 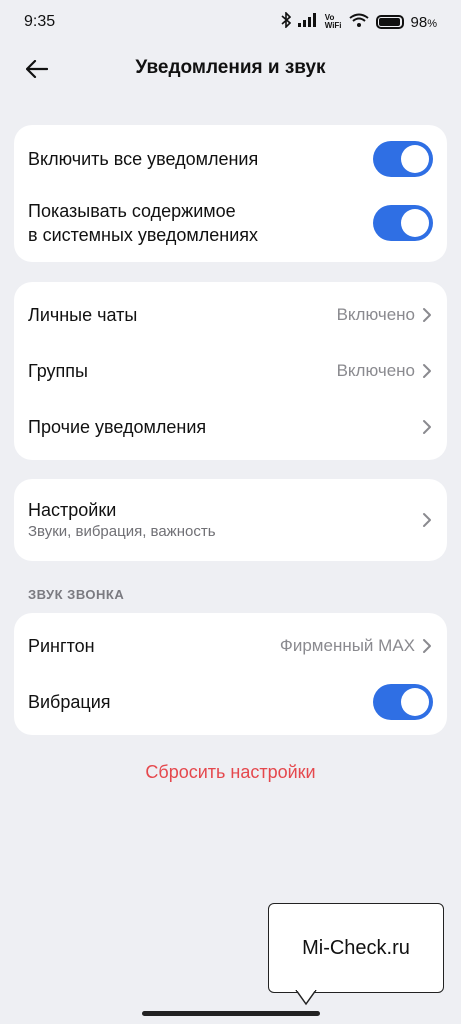 What do you see at coordinates (307, 22) in the screenshot?
I see `cellular-signal-icon` at bounding box center [307, 22].